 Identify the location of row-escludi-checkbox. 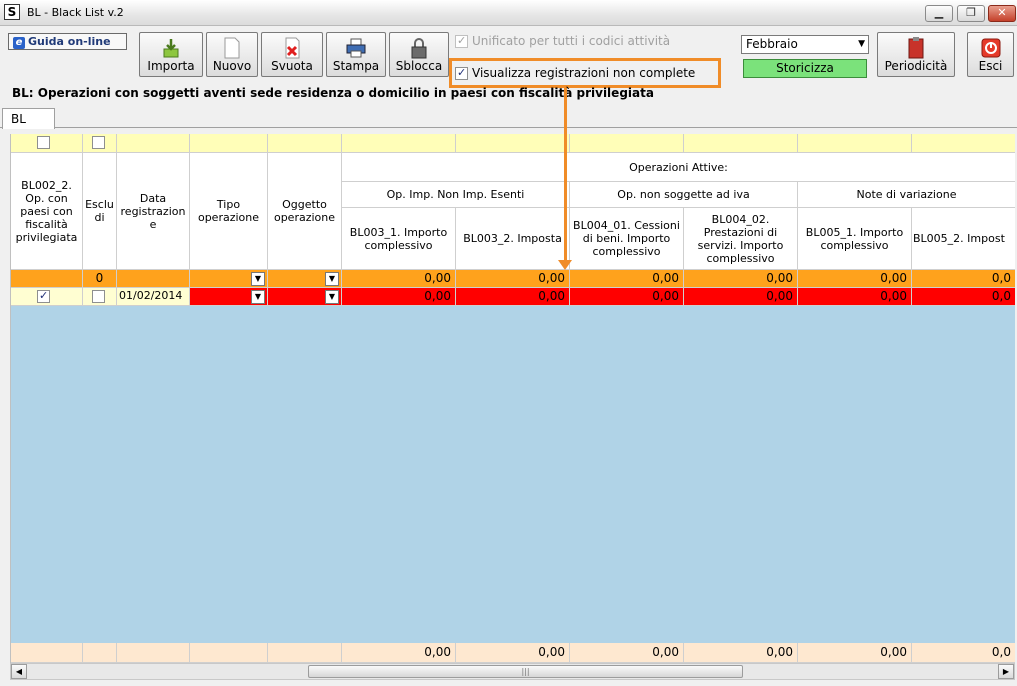
(98, 296).